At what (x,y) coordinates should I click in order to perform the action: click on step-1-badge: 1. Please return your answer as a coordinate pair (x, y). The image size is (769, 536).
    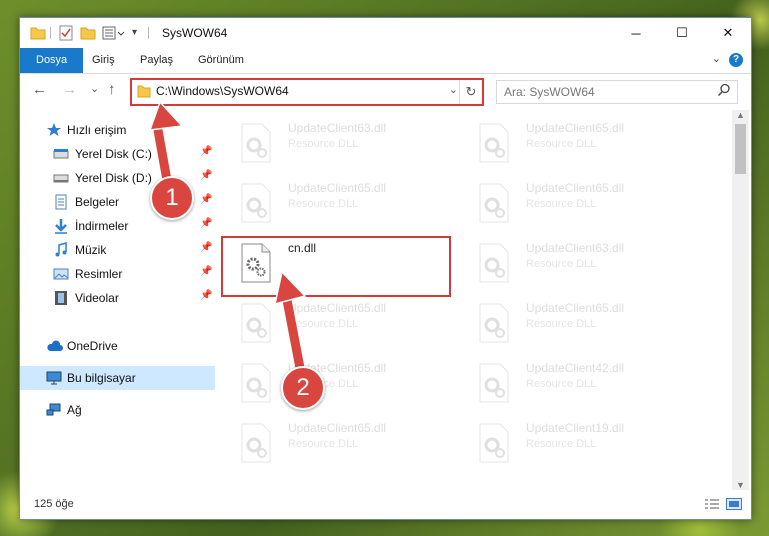
    Looking at the image, I should click on (172, 198).